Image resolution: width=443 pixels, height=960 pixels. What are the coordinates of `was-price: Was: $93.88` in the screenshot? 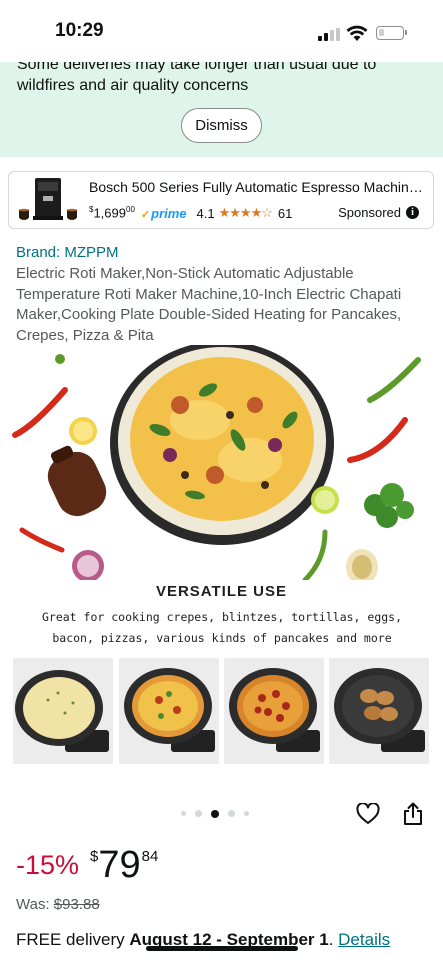 It's located at (58, 904).